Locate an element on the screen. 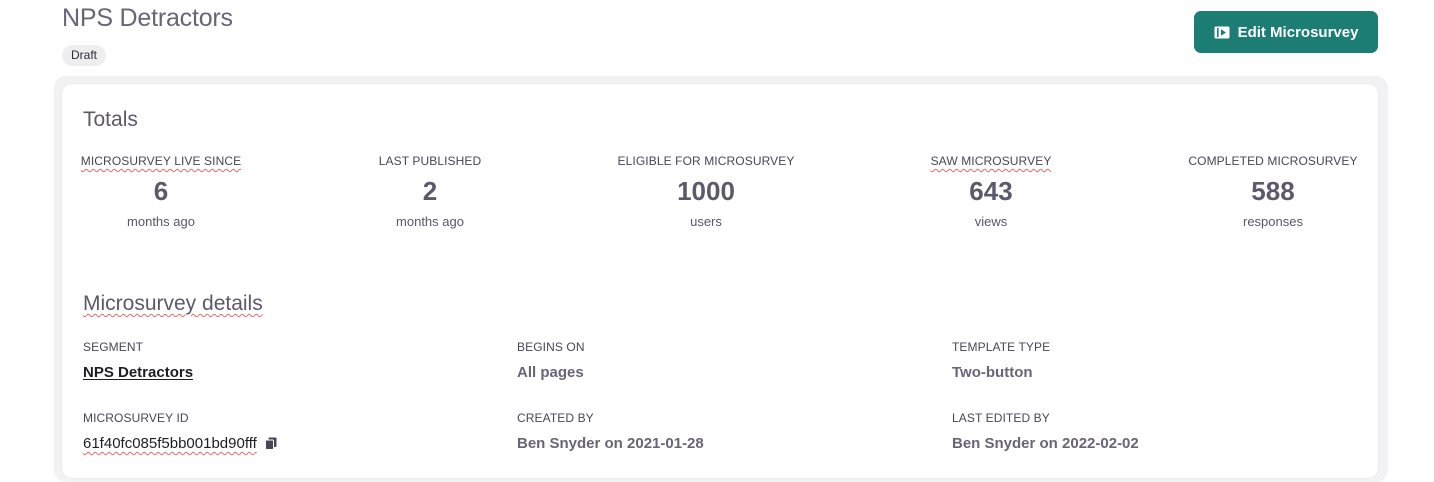  edit-microsurvey-label: Edit Microsurvey is located at coordinates (1298, 32).